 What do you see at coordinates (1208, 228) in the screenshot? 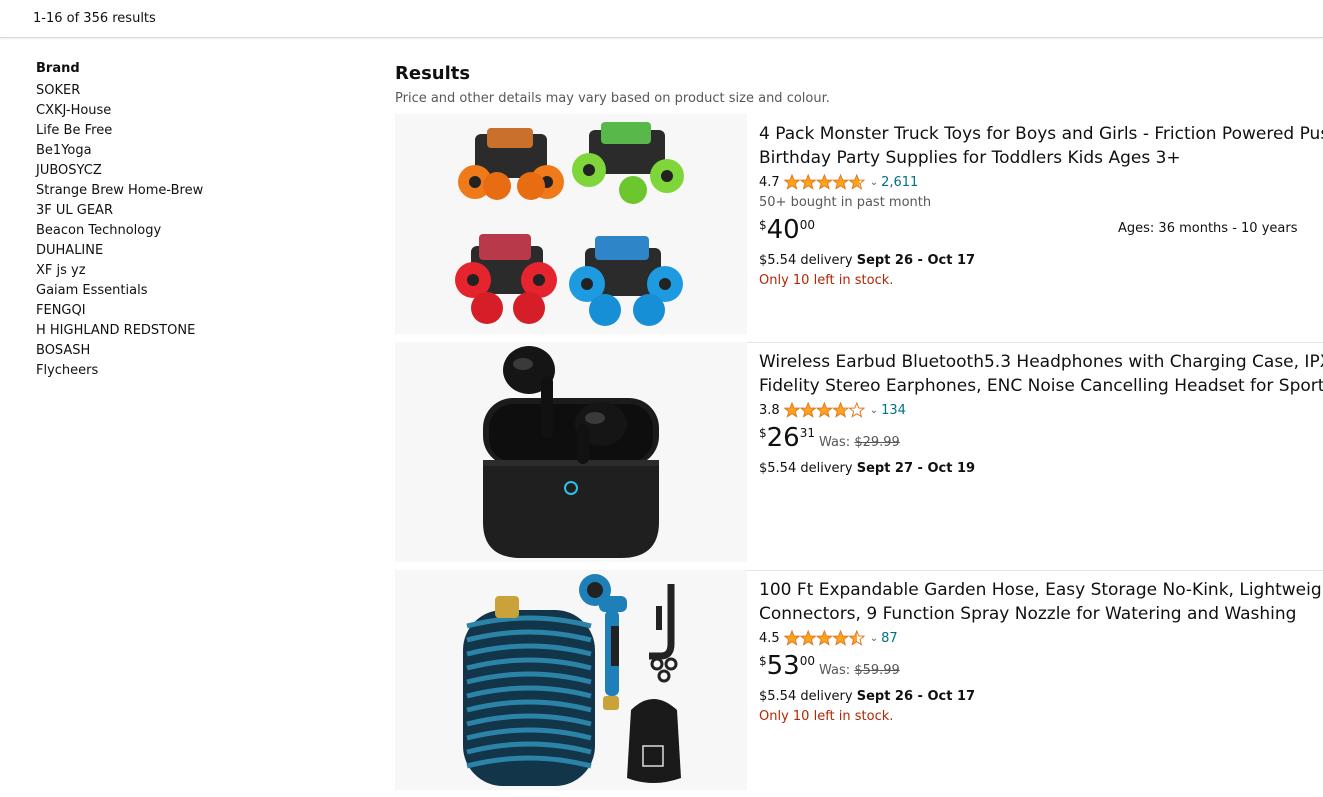
I see `age-range: Ages: 36 months - 10 years` at bounding box center [1208, 228].